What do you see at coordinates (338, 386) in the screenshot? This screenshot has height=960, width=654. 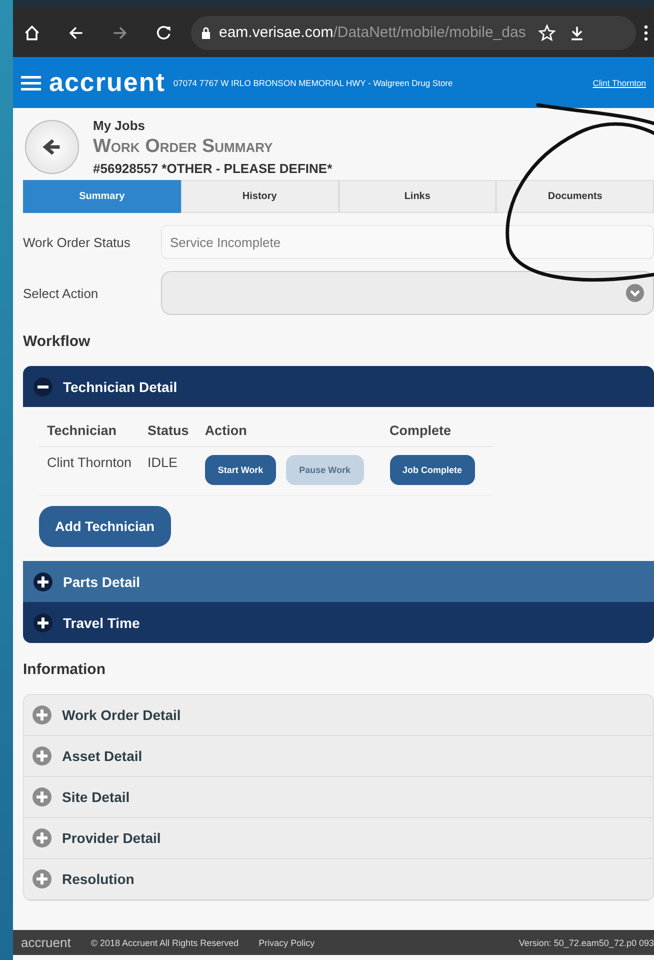 I see `panel-header: Technician Detail` at bounding box center [338, 386].